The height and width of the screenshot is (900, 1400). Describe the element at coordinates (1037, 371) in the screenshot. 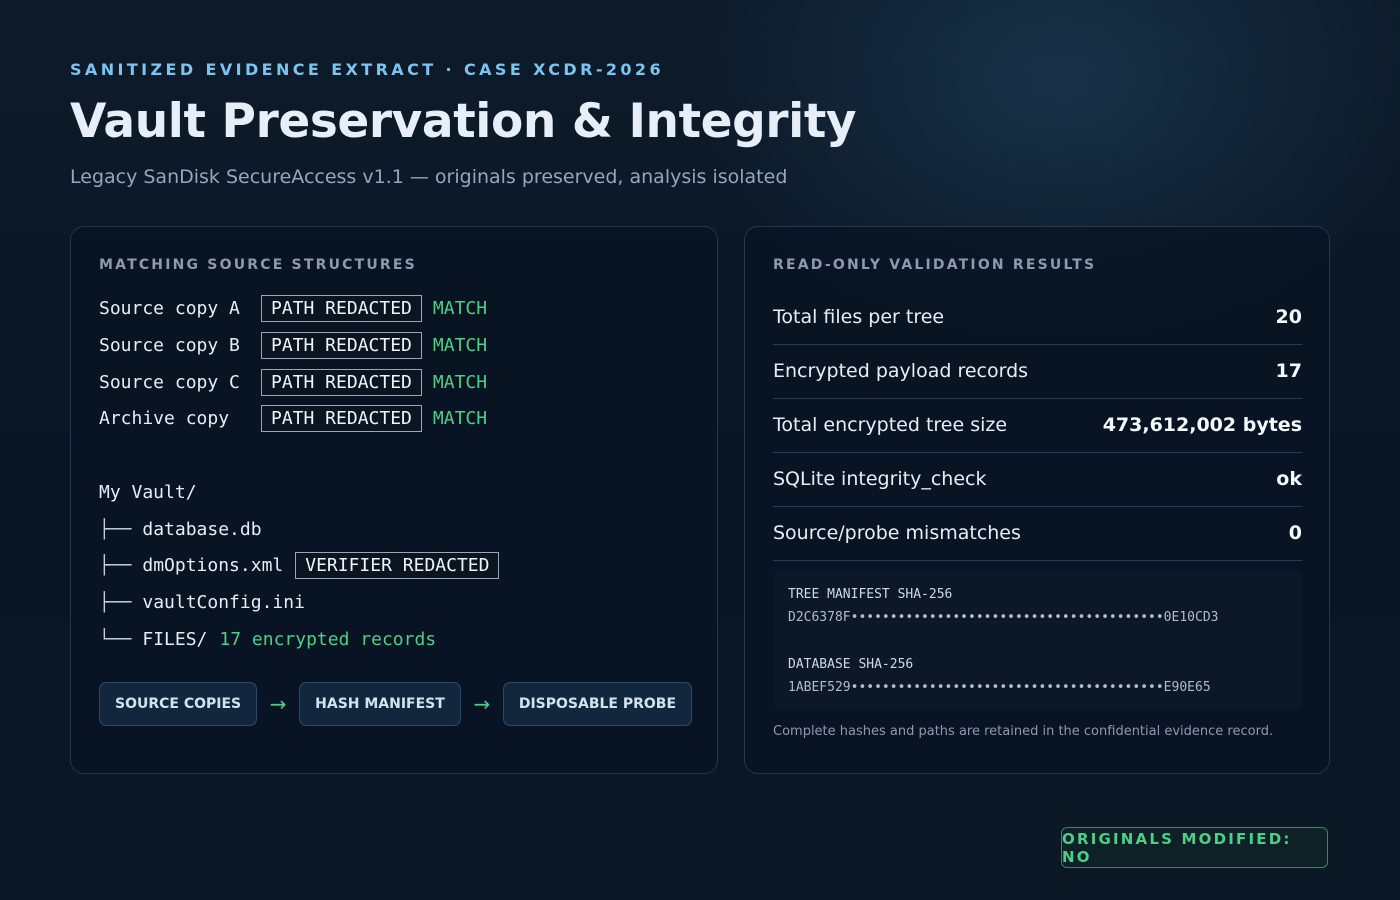

I see `result-row: Encrypted payload records 17` at that location.